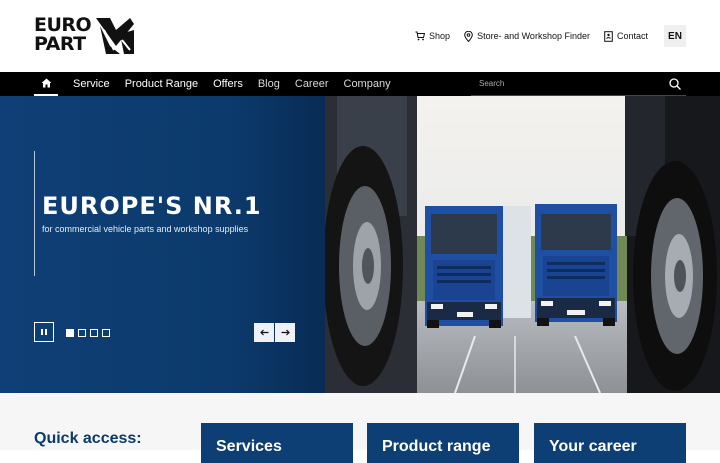 The image size is (720, 463). I want to click on home-nav-button, so click(46, 84).